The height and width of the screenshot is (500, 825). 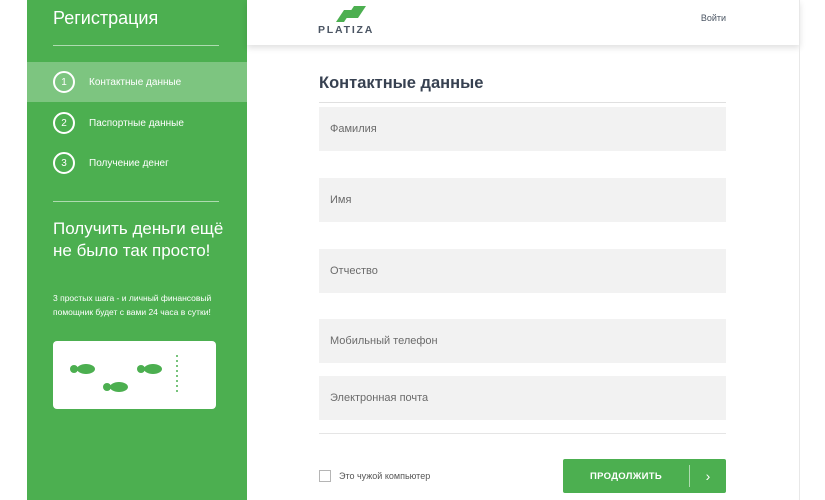 What do you see at coordinates (325, 475) in the screenshot?
I see `foreign-computer-checkbox` at bounding box center [325, 475].